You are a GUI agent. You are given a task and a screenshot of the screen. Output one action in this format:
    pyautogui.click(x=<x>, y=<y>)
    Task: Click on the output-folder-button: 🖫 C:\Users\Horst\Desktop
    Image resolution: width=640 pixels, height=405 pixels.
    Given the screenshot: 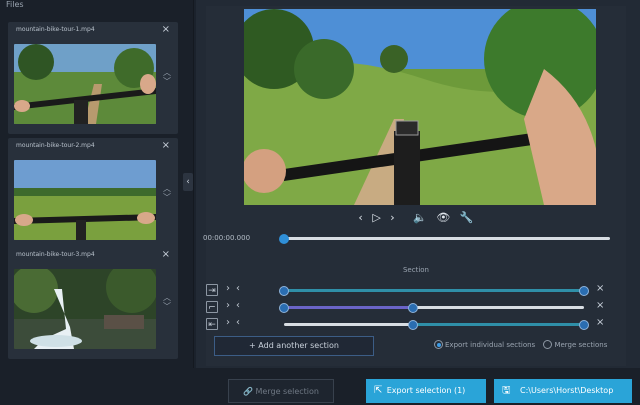 What is the action you would take?
    pyautogui.click(x=563, y=391)
    